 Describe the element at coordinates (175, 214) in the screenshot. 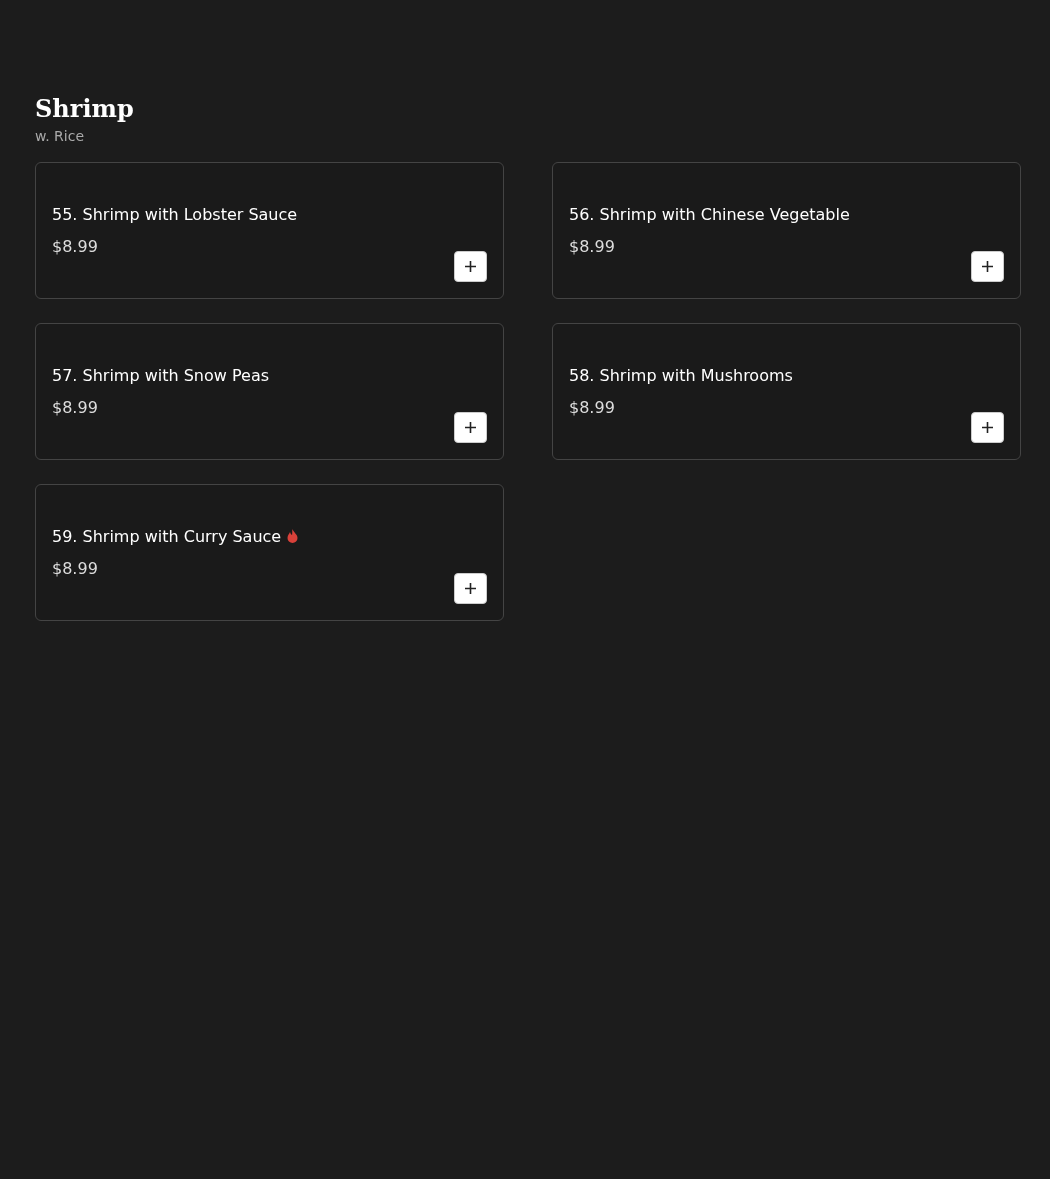

I see `item-name: 55. Shrimp with Lobster Sauce` at that location.